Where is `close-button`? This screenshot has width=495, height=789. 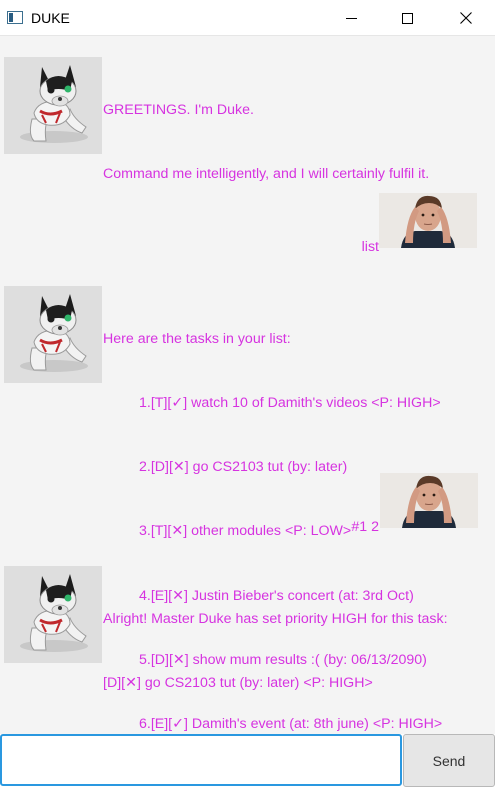 close-button is located at coordinates (466, 18).